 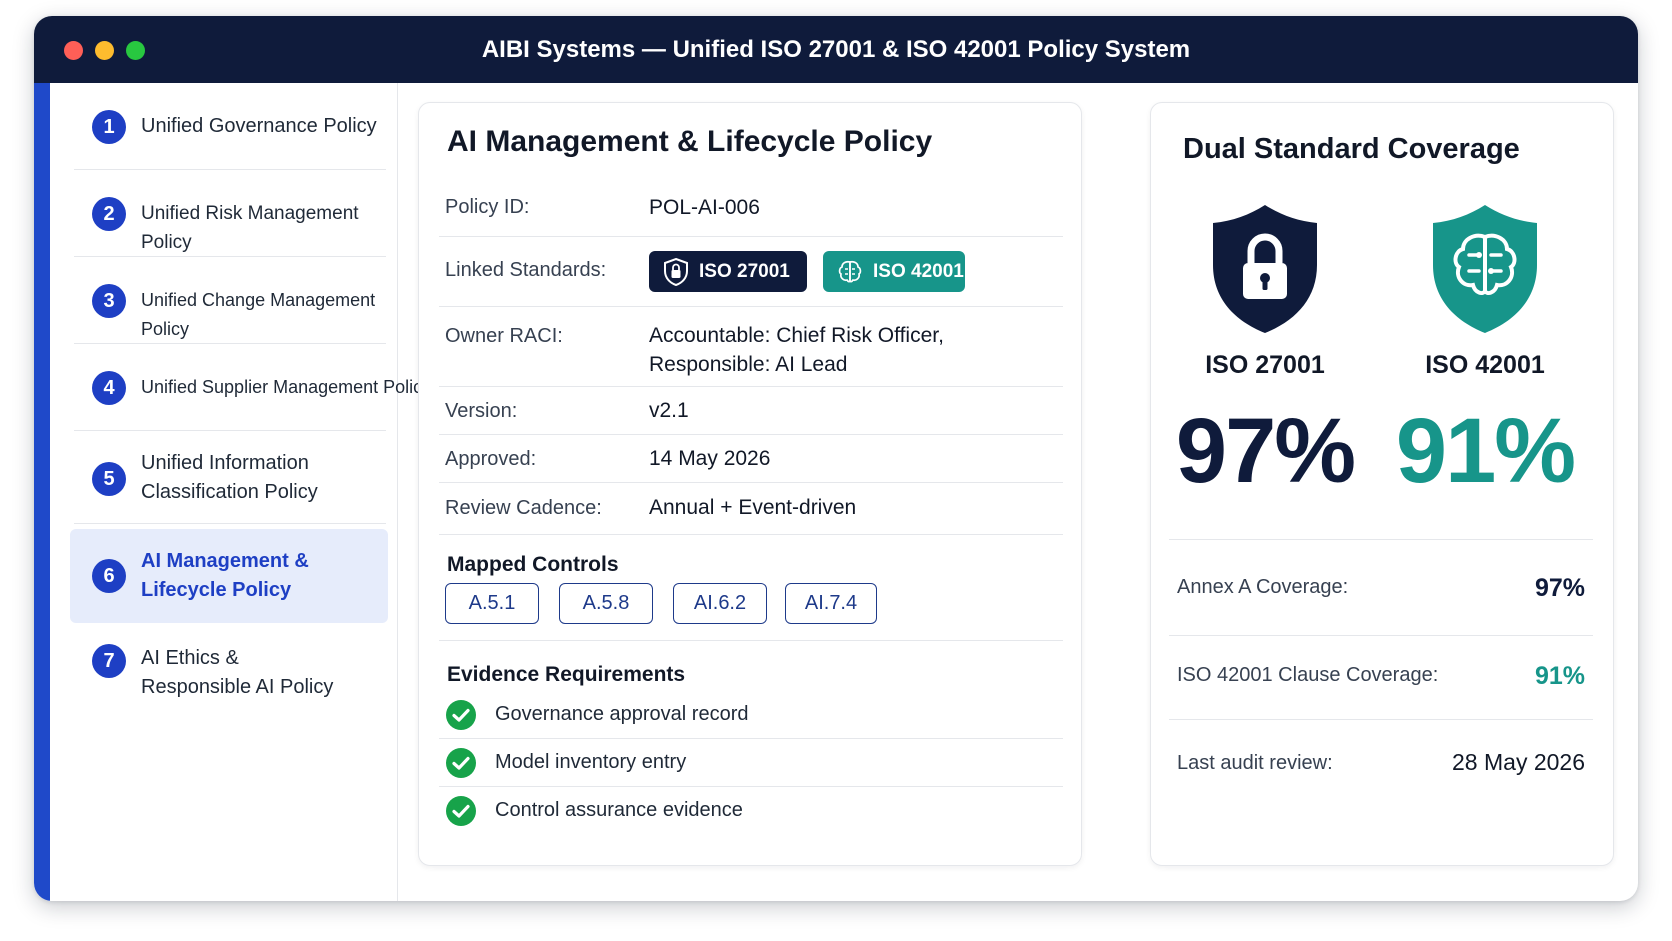 I want to click on linked-standards-row: Linked Standards: ISO 27001 ISO 42001, so click(x=751, y=272).